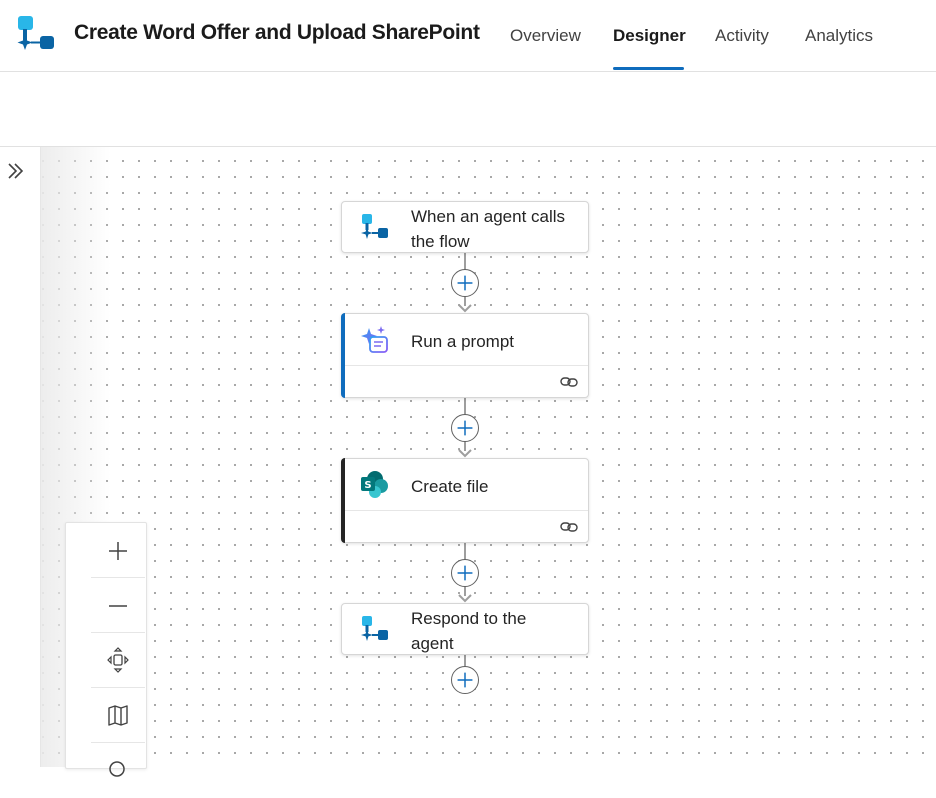 This screenshot has width=936, height=798. Describe the element at coordinates (469, 618) in the screenshot. I see `node-title-line: Respond to the` at that location.